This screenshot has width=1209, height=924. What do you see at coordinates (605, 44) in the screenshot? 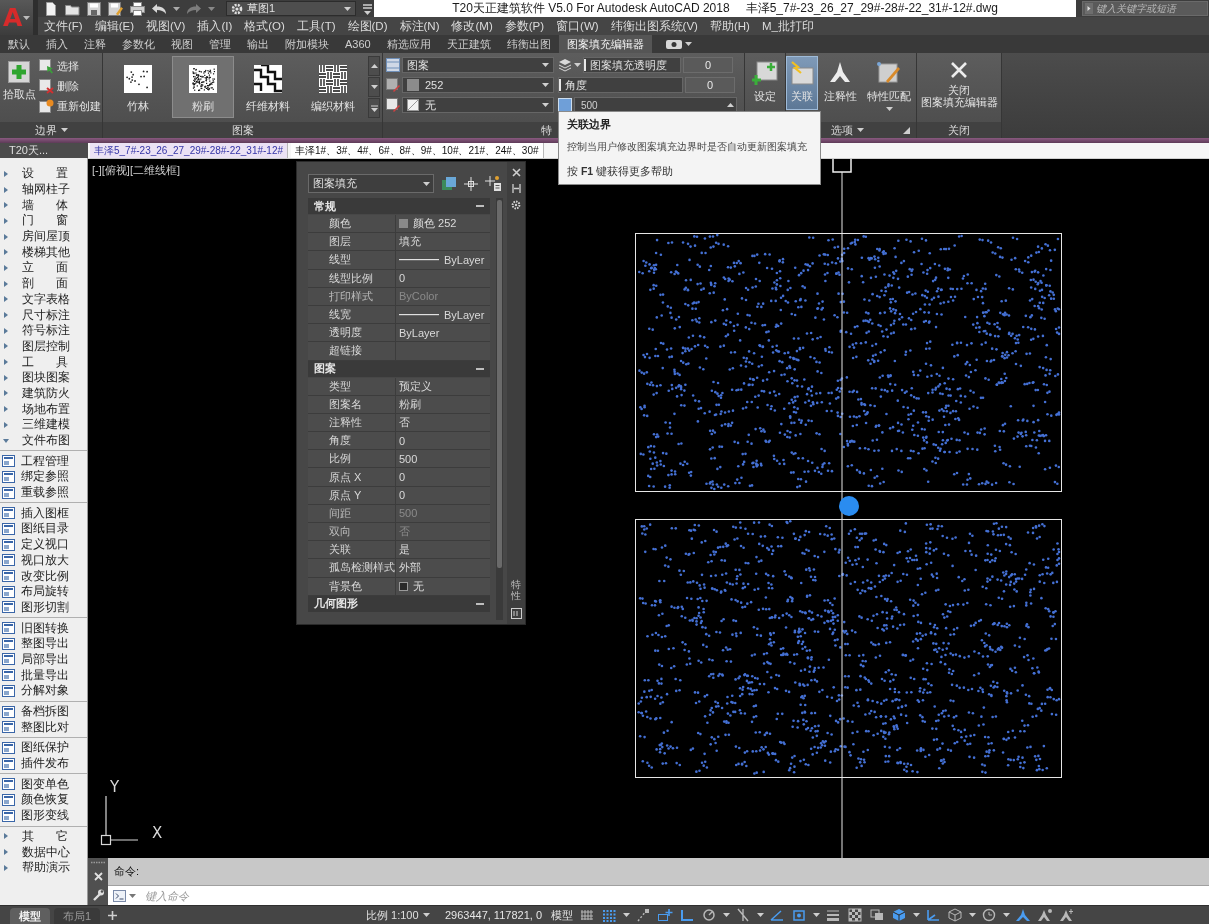
I see `ribbon-tab: 图案填充编辑器` at bounding box center [605, 44].